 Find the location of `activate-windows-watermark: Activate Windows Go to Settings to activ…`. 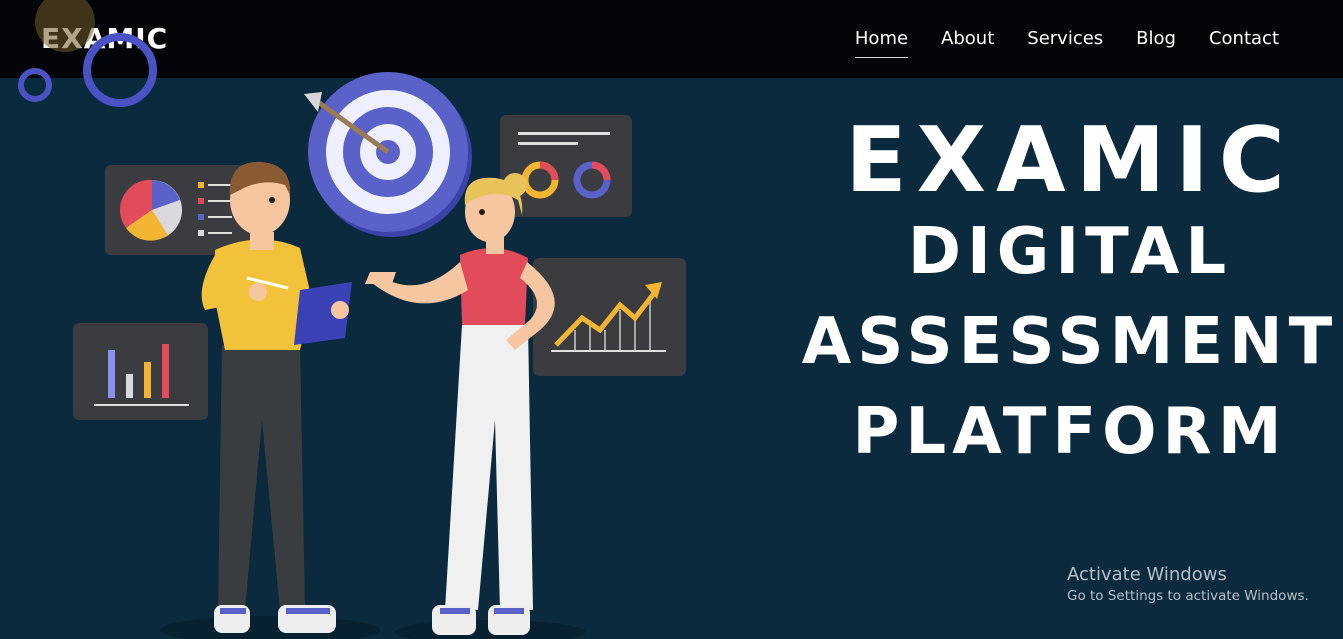

activate-windows-watermark: Activate Windows Go to Settings to activ… is located at coordinates (1188, 584).